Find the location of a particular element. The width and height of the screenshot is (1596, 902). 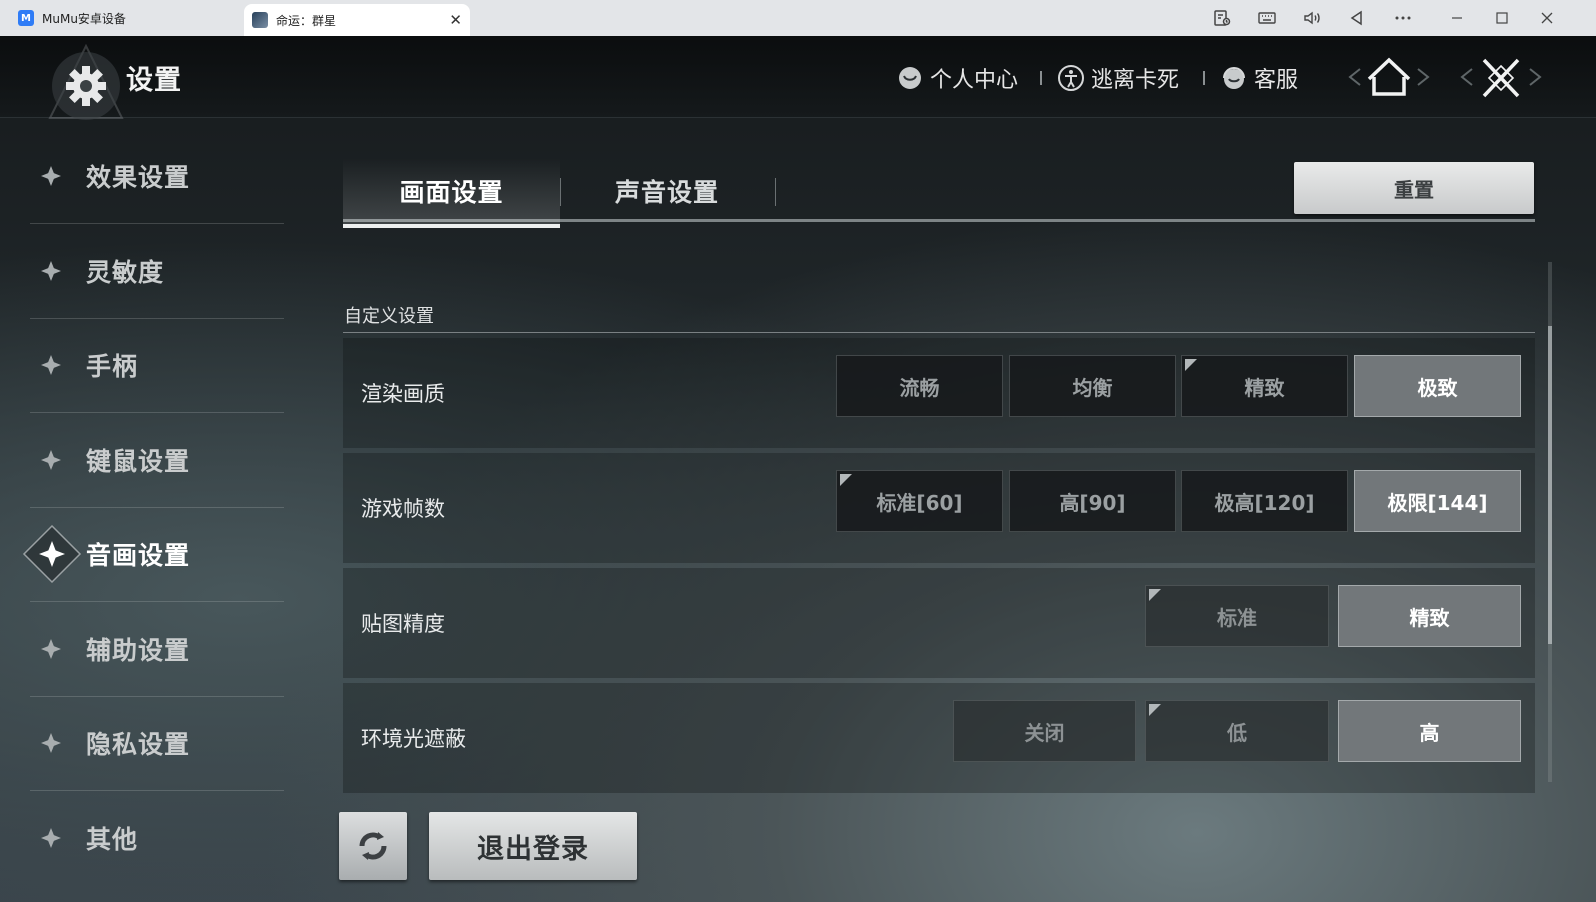

setting-label: 游戏帧数 is located at coordinates (403, 509).